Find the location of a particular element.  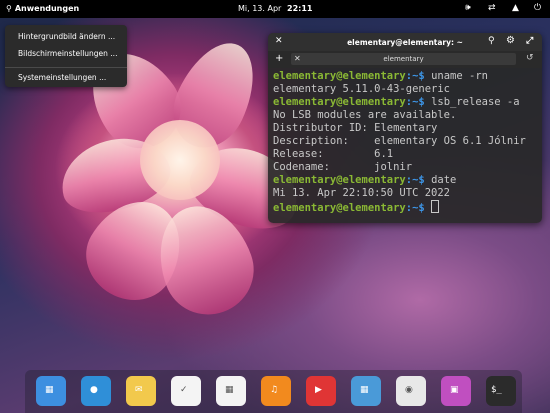

terminal-line: elementary@elementary:~$ lsb_release -a is located at coordinates (399, 102).